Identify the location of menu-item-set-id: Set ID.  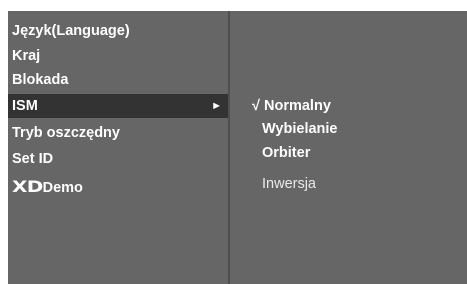
(118, 159).